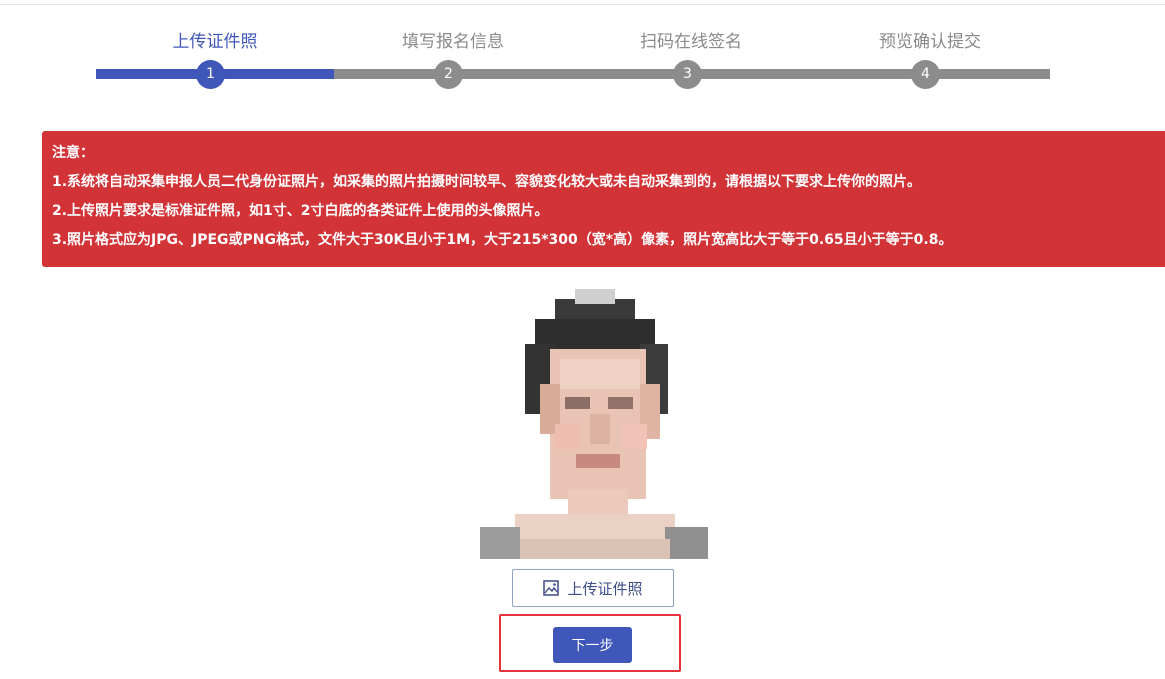  What do you see at coordinates (930, 39) in the screenshot?
I see `step-label-preview-submit: 预览确认提交` at bounding box center [930, 39].